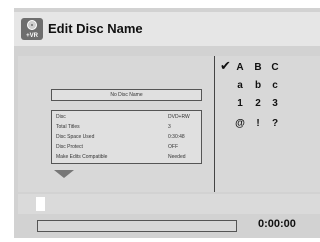 The image size is (320, 242). What do you see at coordinates (169, 204) in the screenshot?
I see `name-input-bar` at bounding box center [169, 204].